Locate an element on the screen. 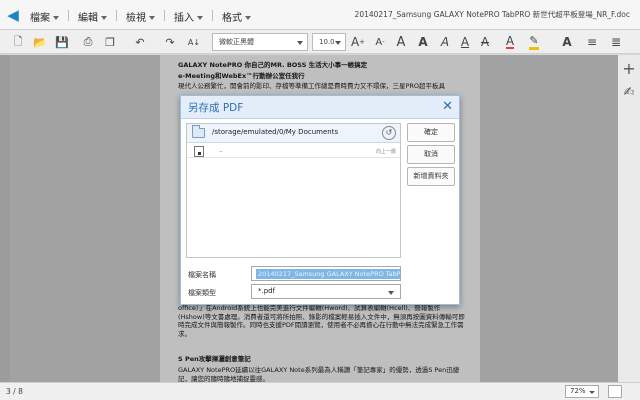 The image size is (640, 400). menu-file: 檔案 is located at coordinates (44, 16).